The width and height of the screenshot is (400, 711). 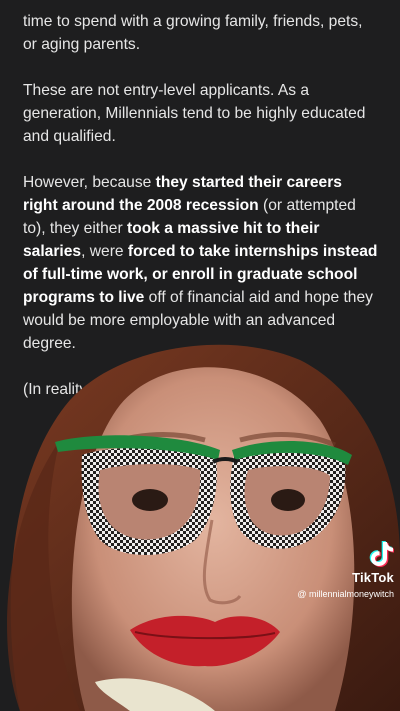 What do you see at coordinates (345, 594) in the screenshot?
I see `tiktok-handle: @ millennialmoneywitch` at bounding box center [345, 594].